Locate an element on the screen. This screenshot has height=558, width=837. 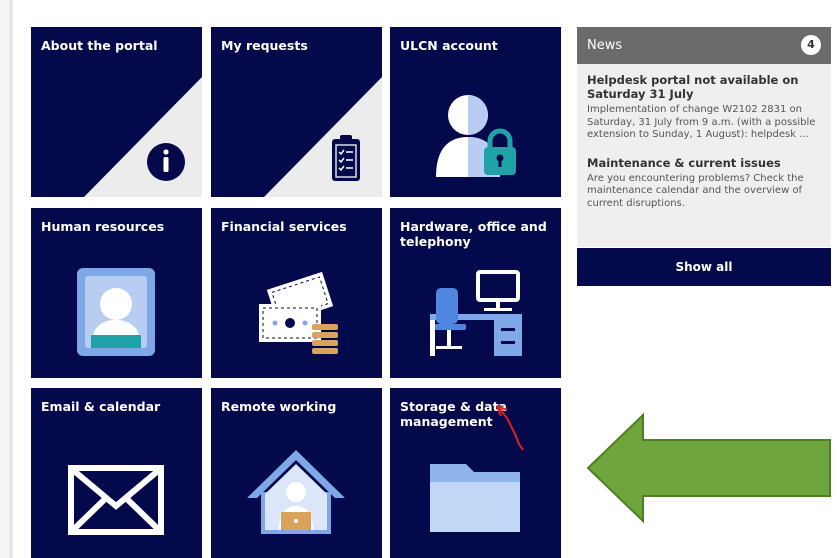
tile-ulcn-account: ULCN account is located at coordinates (475, 112).